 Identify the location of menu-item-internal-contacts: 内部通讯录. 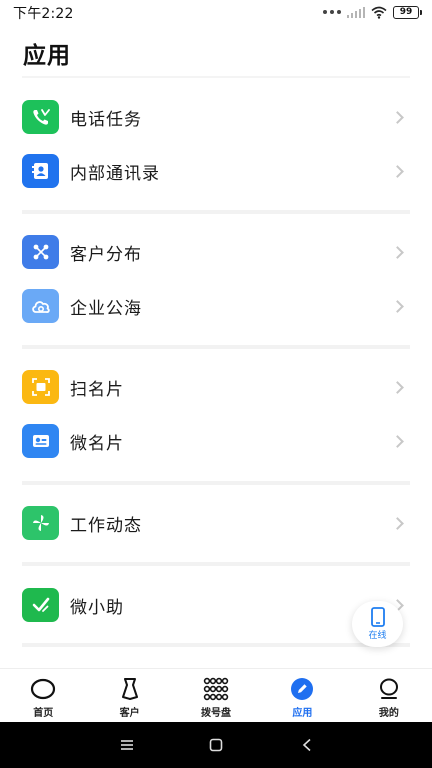
(216, 171).